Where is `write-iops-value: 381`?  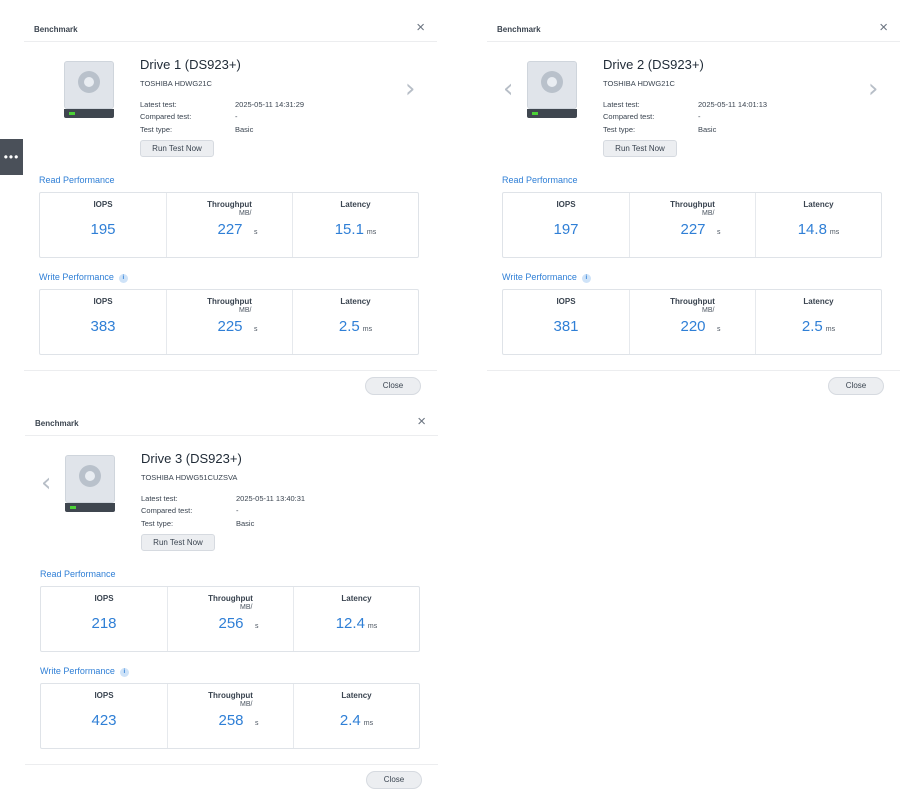 write-iops-value: 381 is located at coordinates (566, 326).